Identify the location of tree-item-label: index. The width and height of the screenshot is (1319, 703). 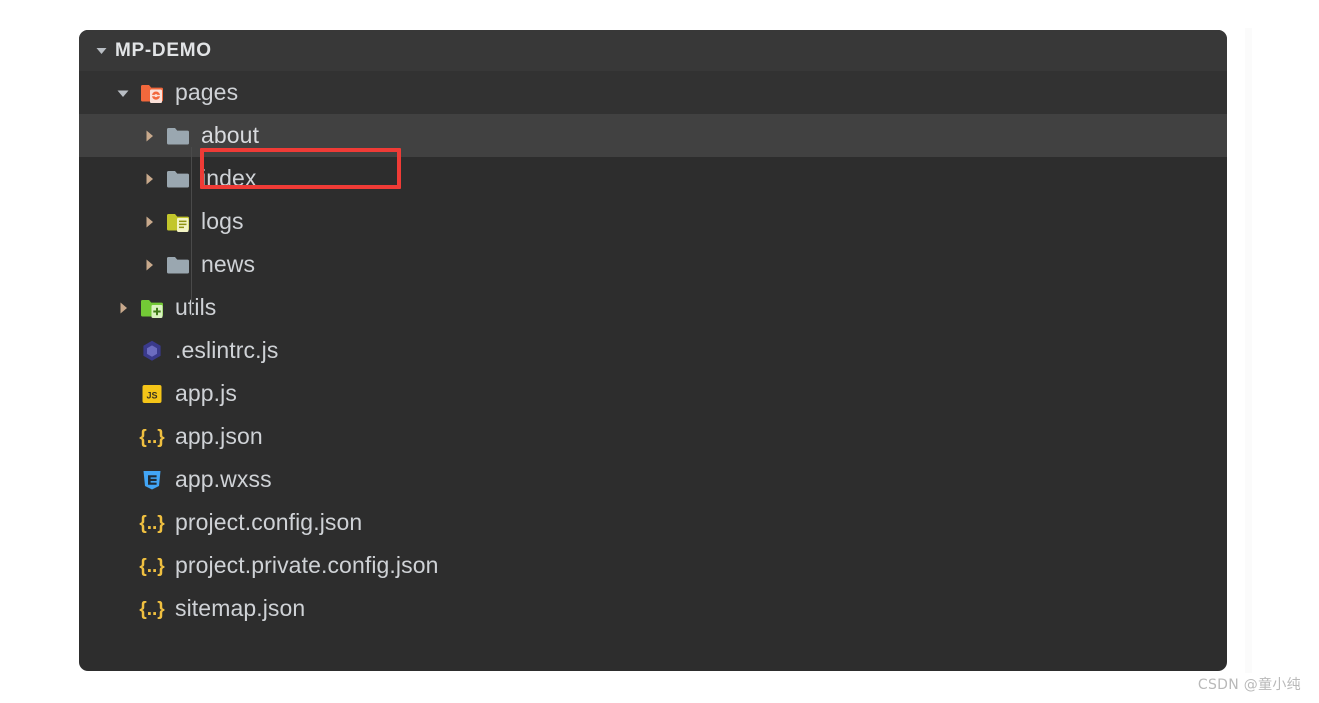
(229, 178).